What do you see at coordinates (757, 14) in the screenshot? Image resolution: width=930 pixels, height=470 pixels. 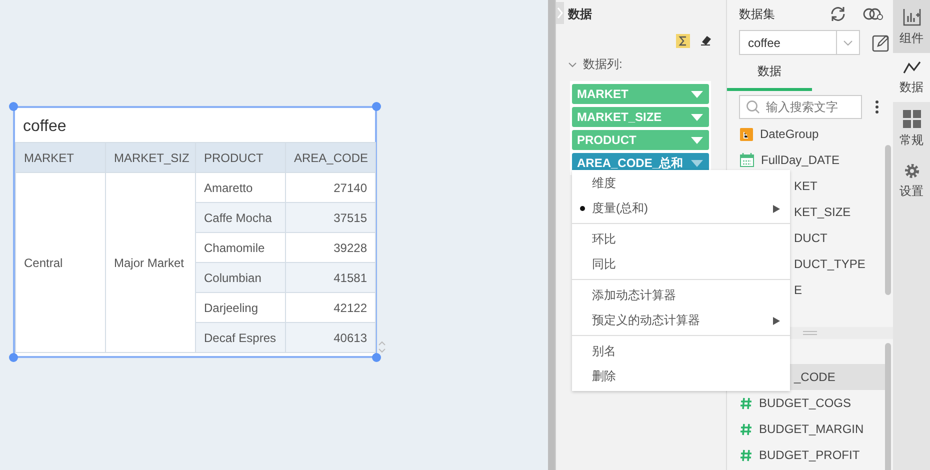 I see `panel-title: 数据集` at bounding box center [757, 14].